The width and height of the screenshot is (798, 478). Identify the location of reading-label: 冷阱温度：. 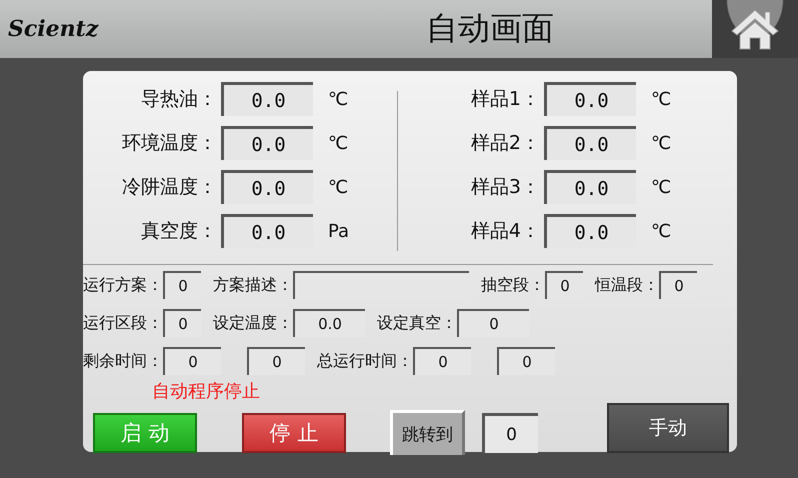
(169, 187).